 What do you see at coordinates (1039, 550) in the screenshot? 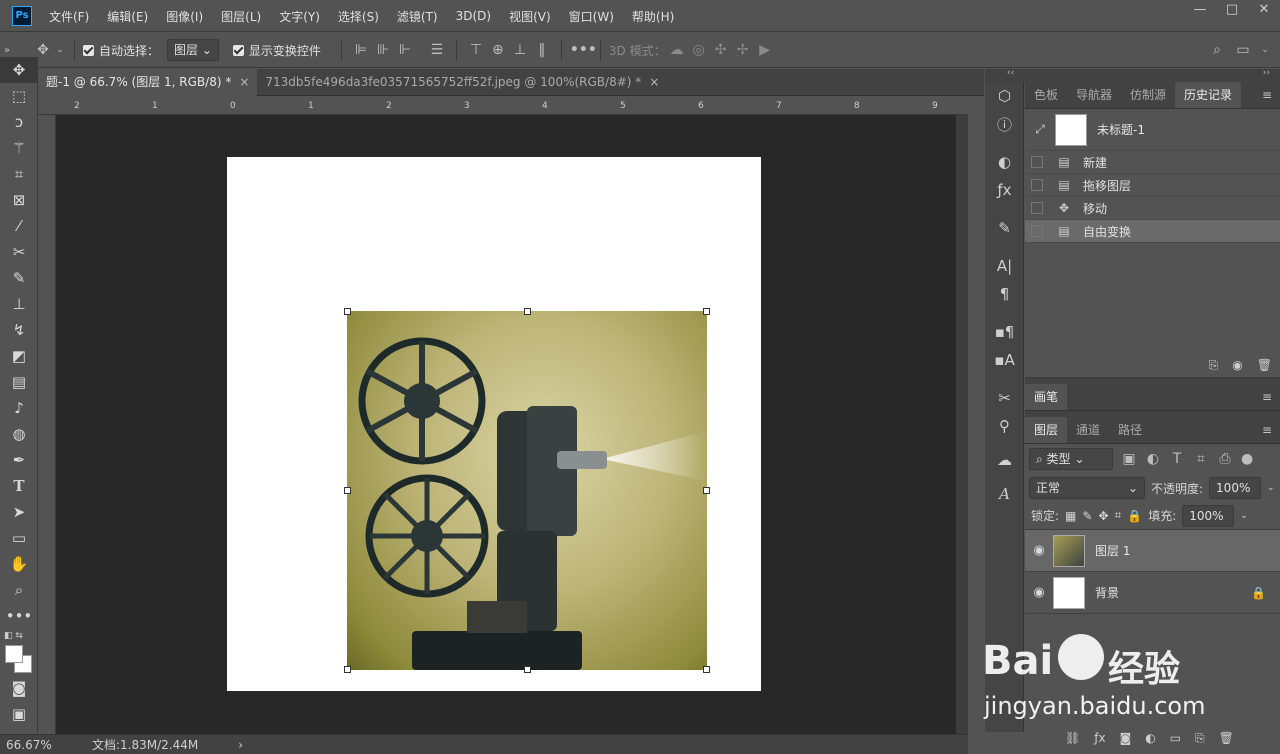
I see `eye-icon: ◉` at bounding box center [1039, 550].